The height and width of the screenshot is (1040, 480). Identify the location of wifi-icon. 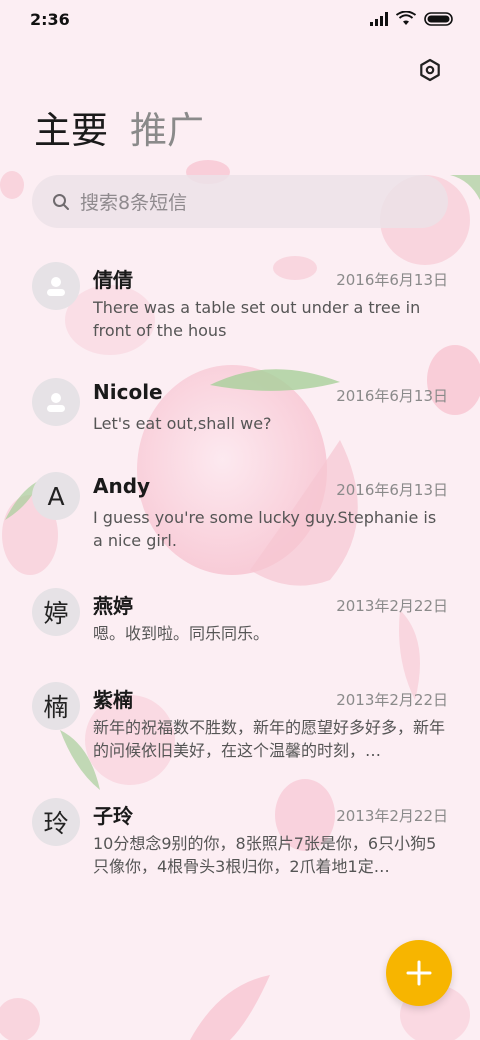
(406, 18).